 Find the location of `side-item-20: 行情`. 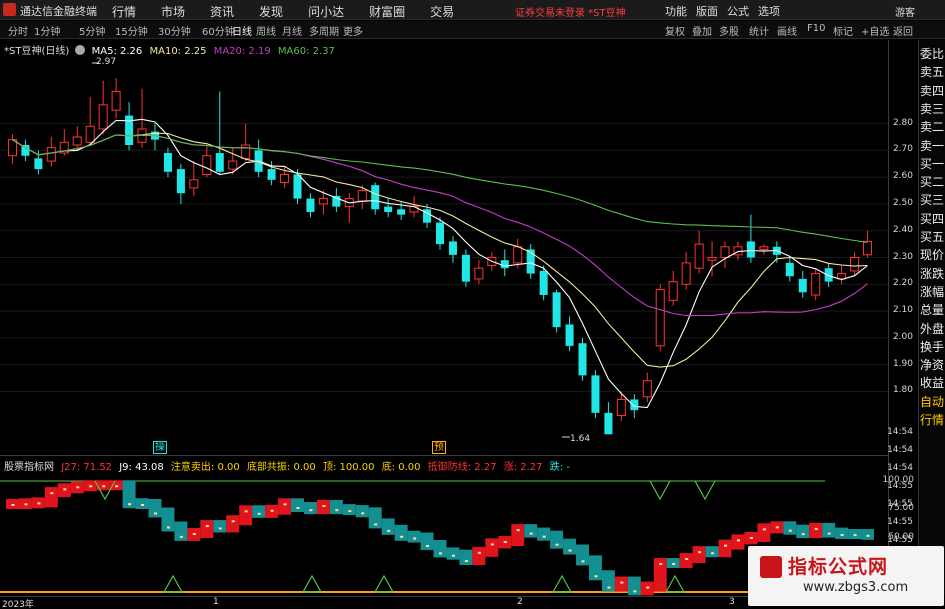

side-item-20: 行情 is located at coordinates (932, 420).